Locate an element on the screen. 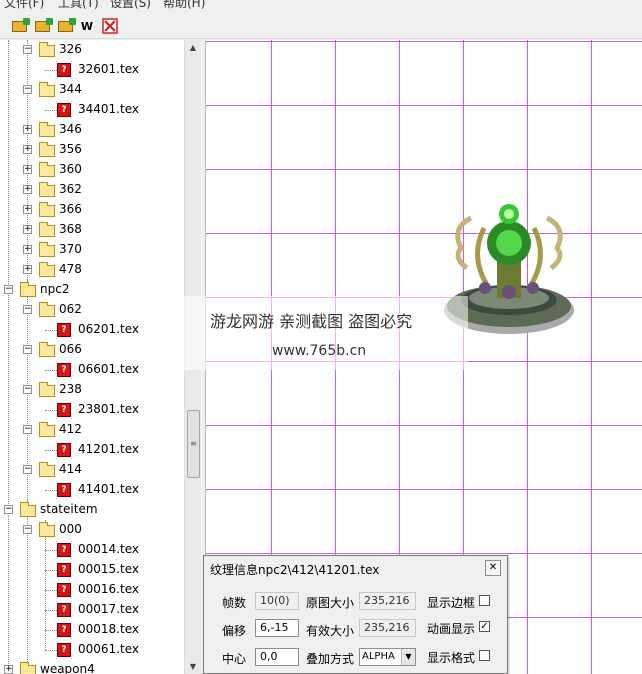  blend-mode-select: ALPHA ▼ is located at coordinates (387, 657).